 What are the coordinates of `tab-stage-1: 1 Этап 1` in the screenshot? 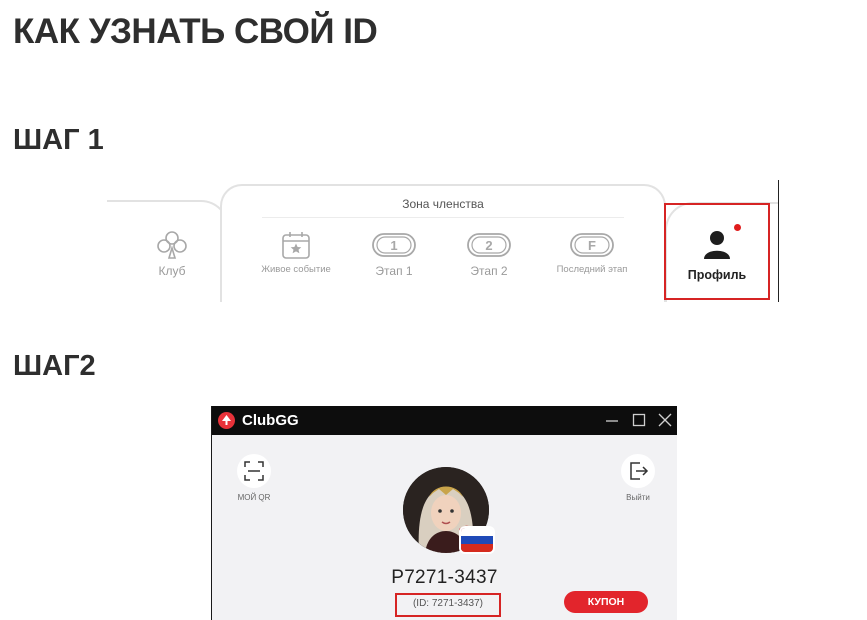 It's located at (394, 254).